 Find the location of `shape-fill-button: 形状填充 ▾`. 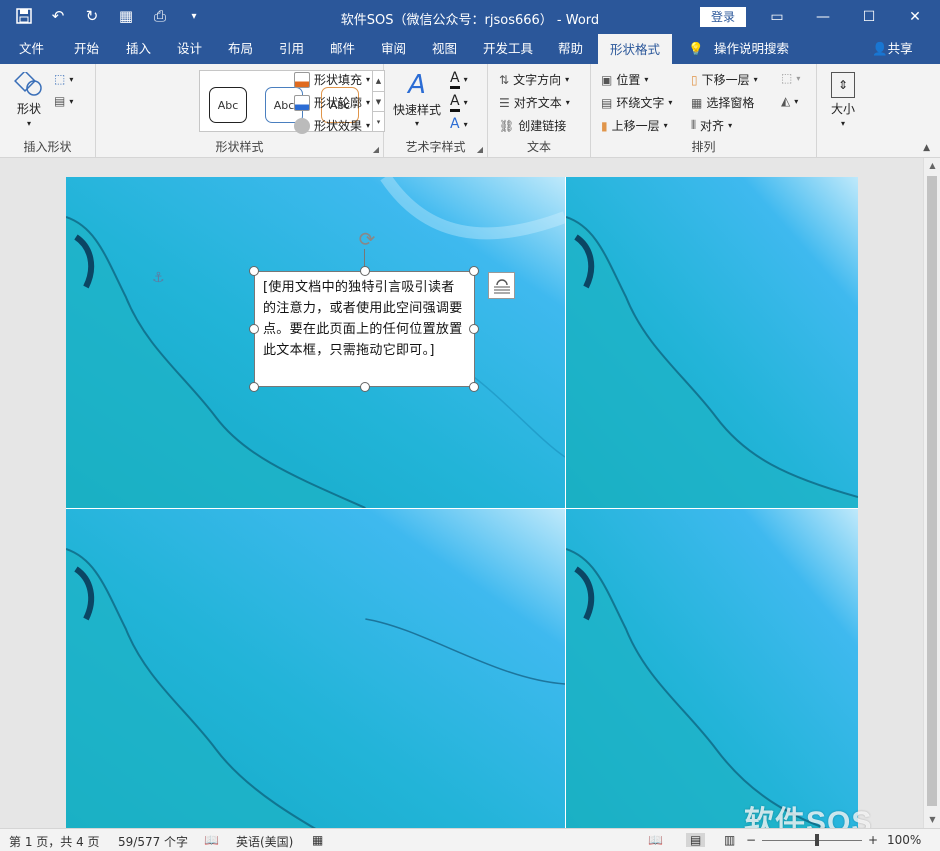

shape-fill-button: 形状填充 ▾ is located at coordinates (332, 79).